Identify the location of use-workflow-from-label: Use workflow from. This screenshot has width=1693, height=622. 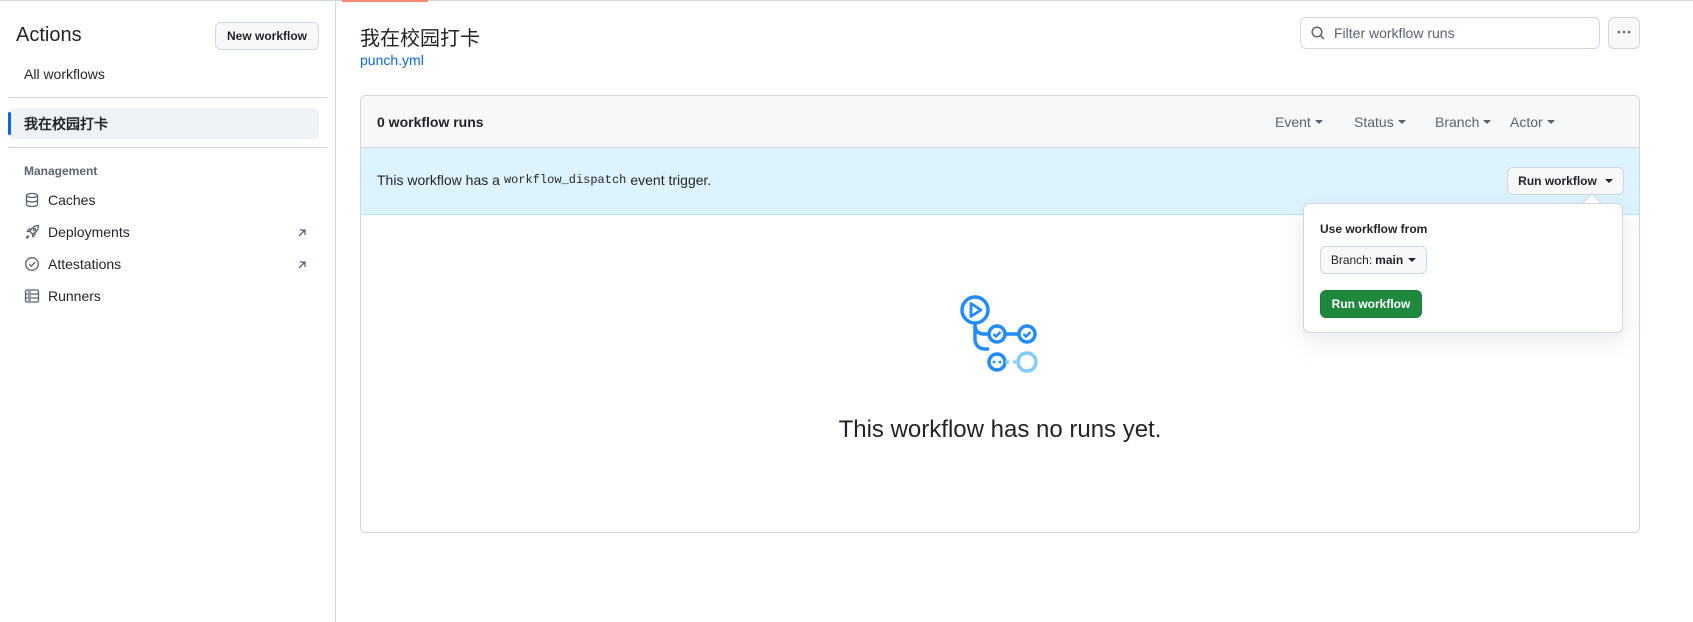
(1374, 229).